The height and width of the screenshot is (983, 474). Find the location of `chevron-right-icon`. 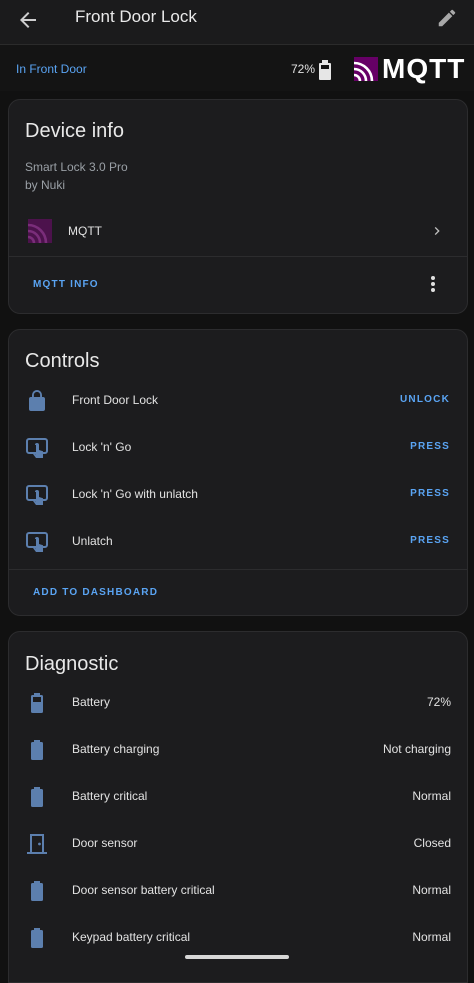

chevron-right-icon is located at coordinates (437, 231).